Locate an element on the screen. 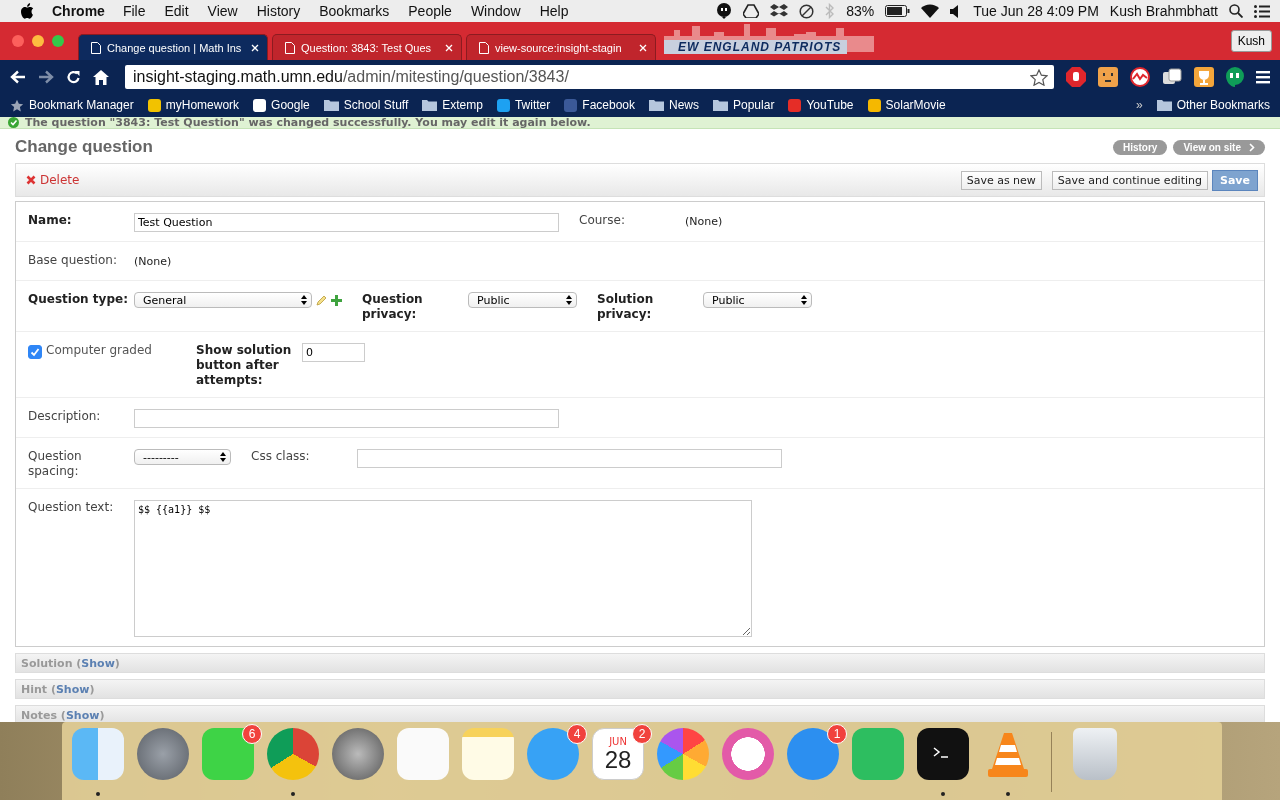  menu-item: Help is located at coordinates (554, 11).